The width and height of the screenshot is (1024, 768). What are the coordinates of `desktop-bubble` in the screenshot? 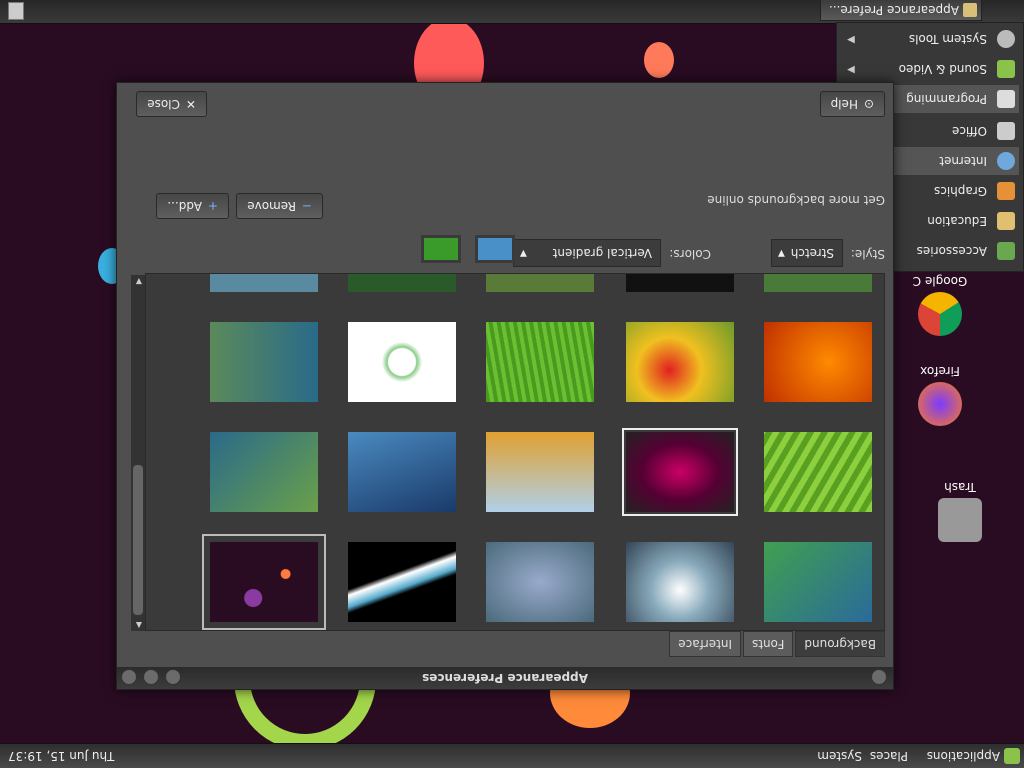 It's located at (659, 60).